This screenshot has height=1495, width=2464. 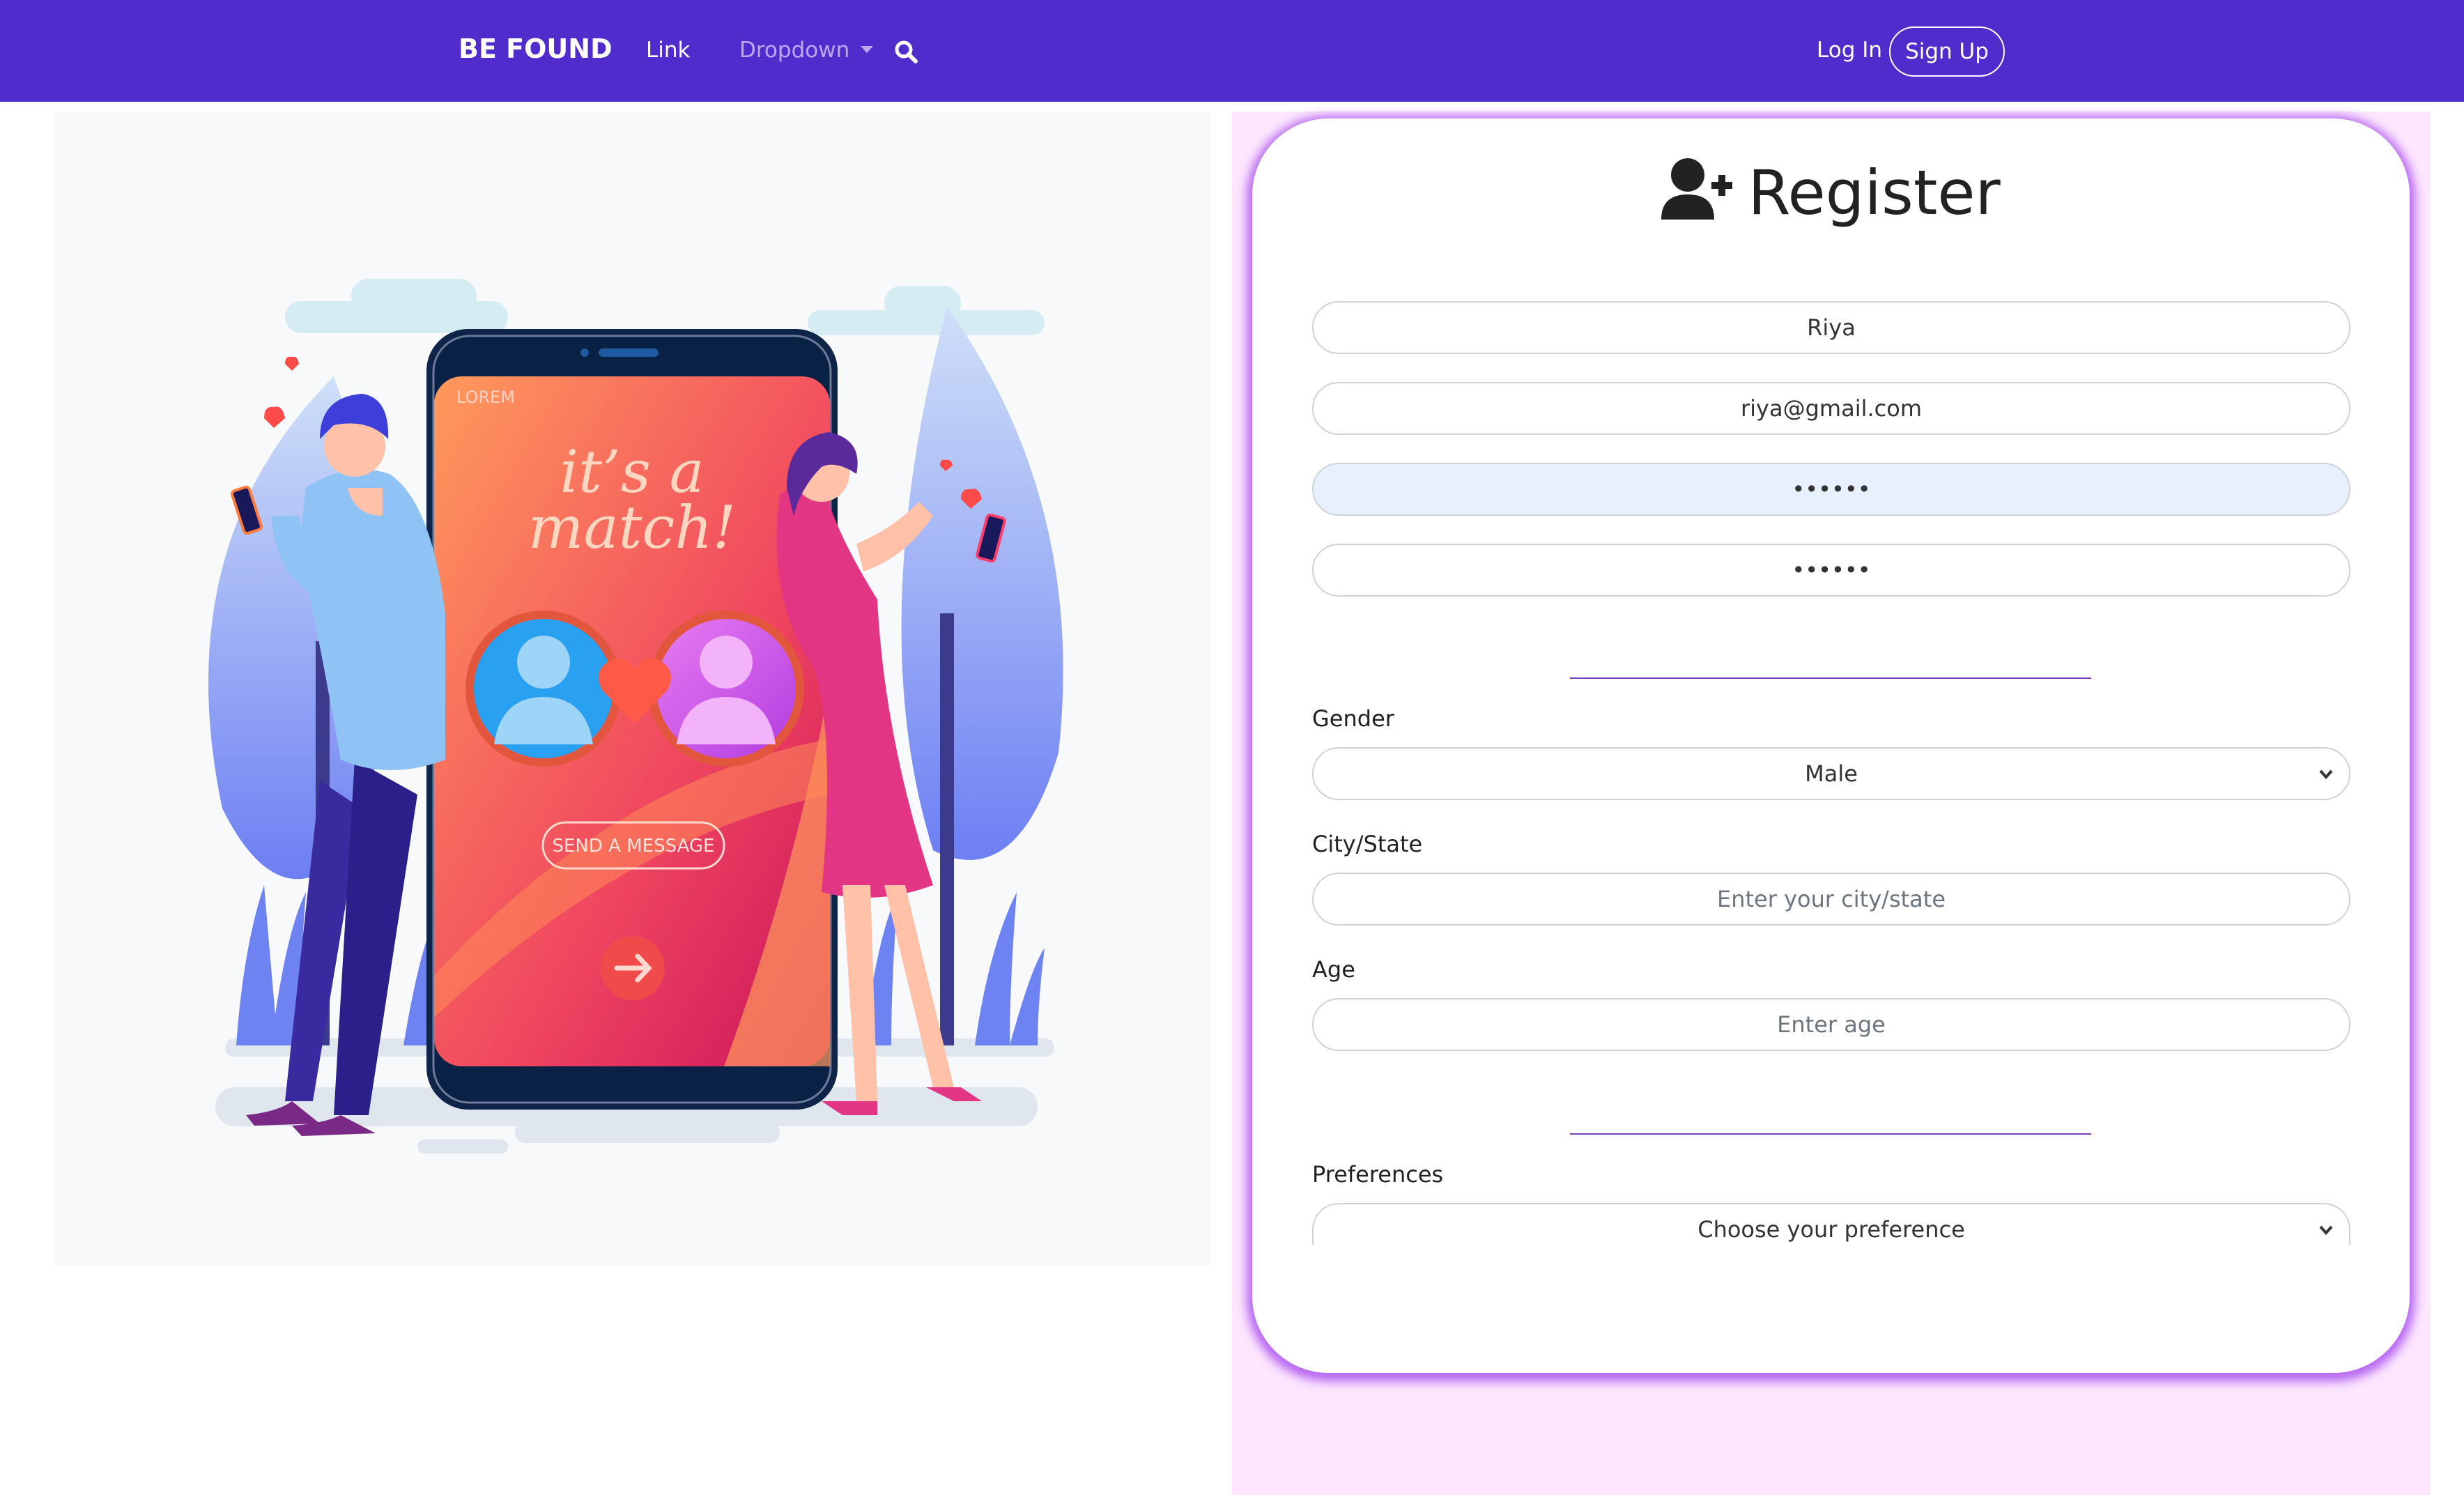 I want to click on send-message-text: SEND A MESSAGE, so click(x=634, y=846).